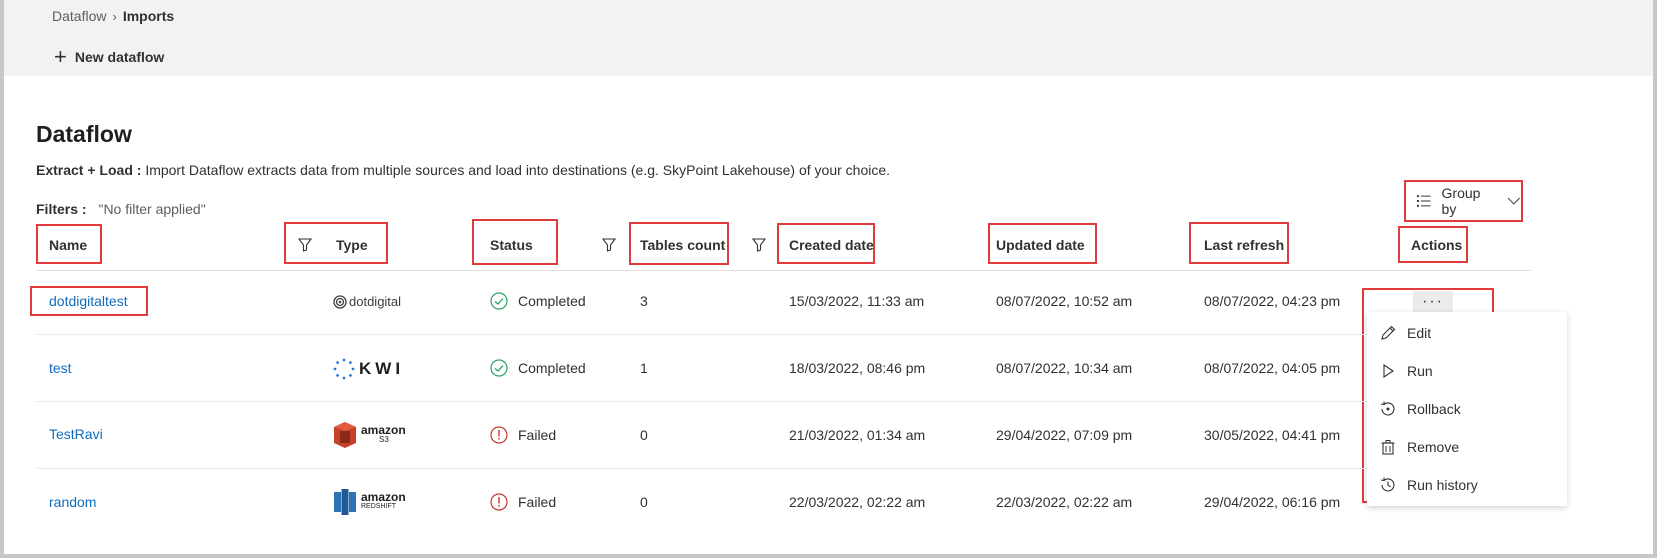 The width and height of the screenshot is (1657, 558). What do you see at coordinates (1423, 201) in the screenshot?
I see `group-list-icon` at bounding box center [1423, 201].